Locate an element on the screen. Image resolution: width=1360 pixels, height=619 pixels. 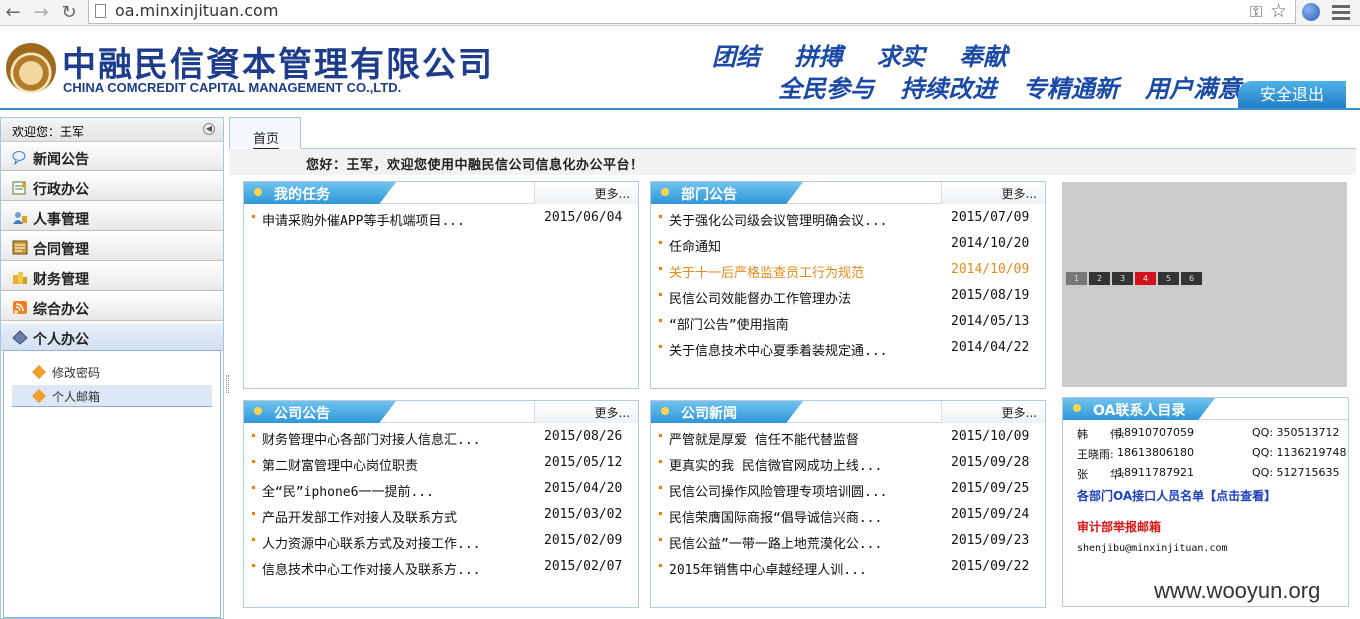
bookmark-star-icon: ☆ is located at coordinates (1278, 11).